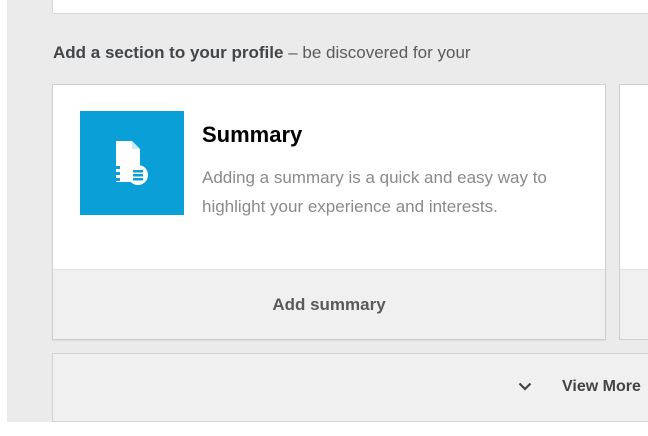 The width and height of the screenshot is (648, 436). What do you see at coordinates (168, 52) in the screenshot?
I see `section-heading-bold: Add a section to your profile` at bounding box center [168, 52].